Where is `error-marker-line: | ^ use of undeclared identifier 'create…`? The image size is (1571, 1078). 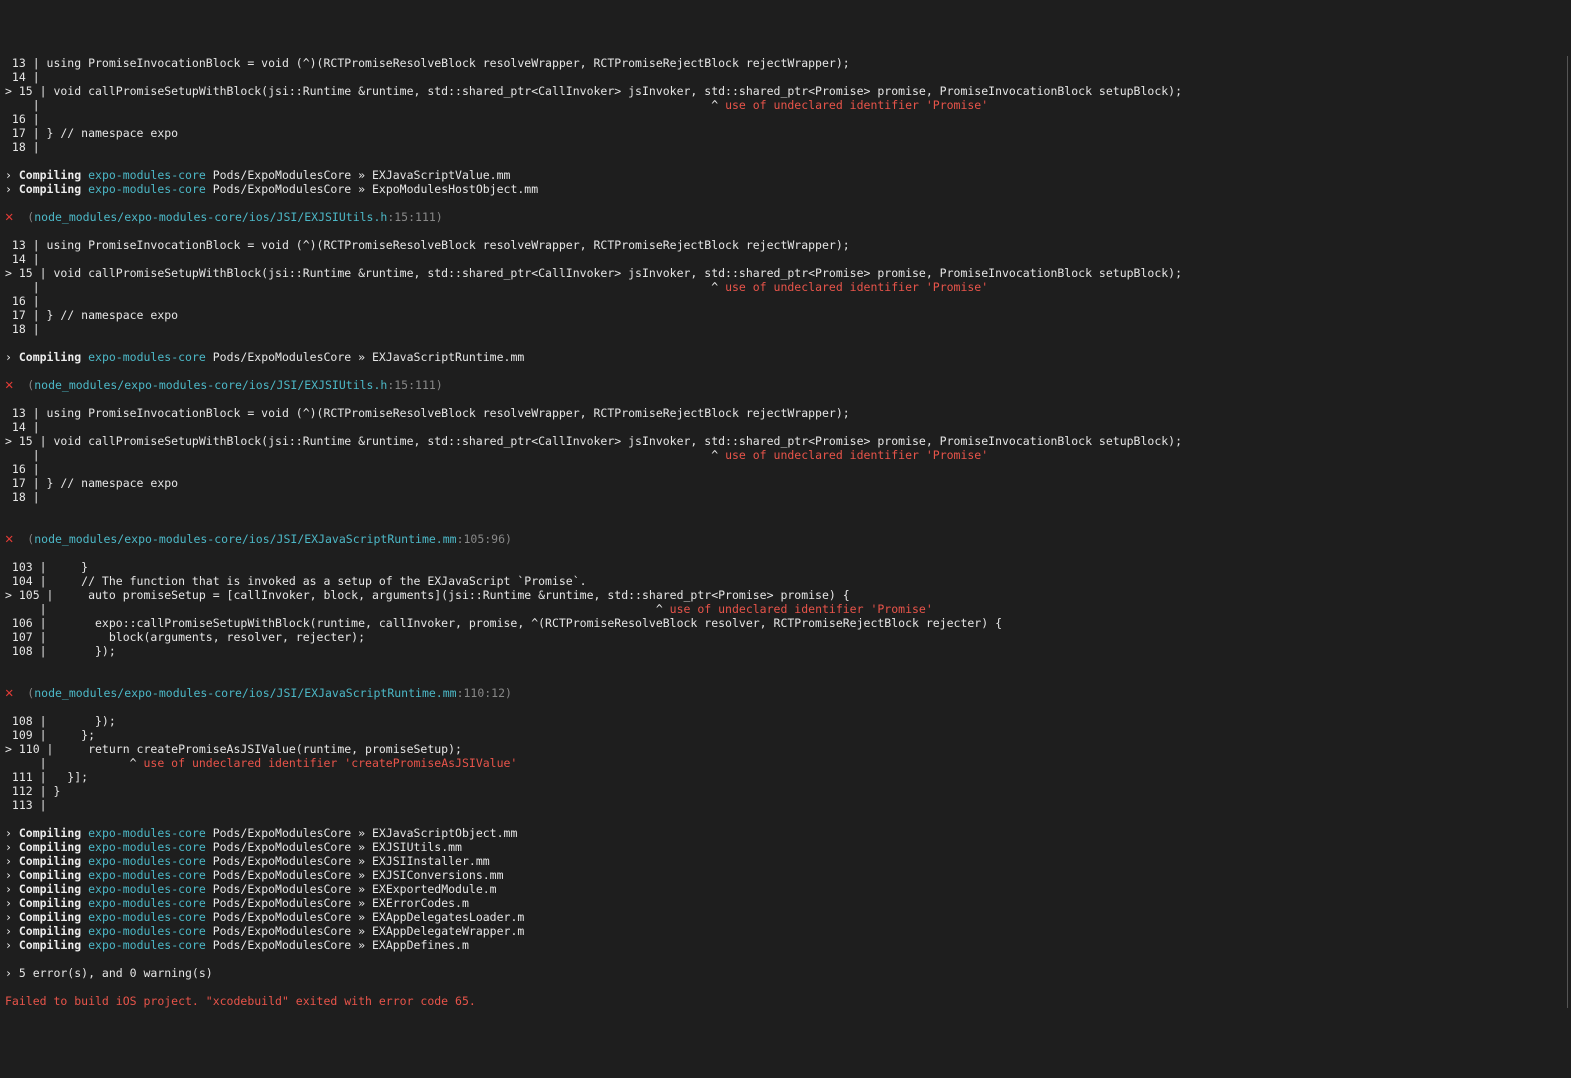
error-marker-line: | ^ use of undeclared identifier 'create… is located at coordinates (786, 763).